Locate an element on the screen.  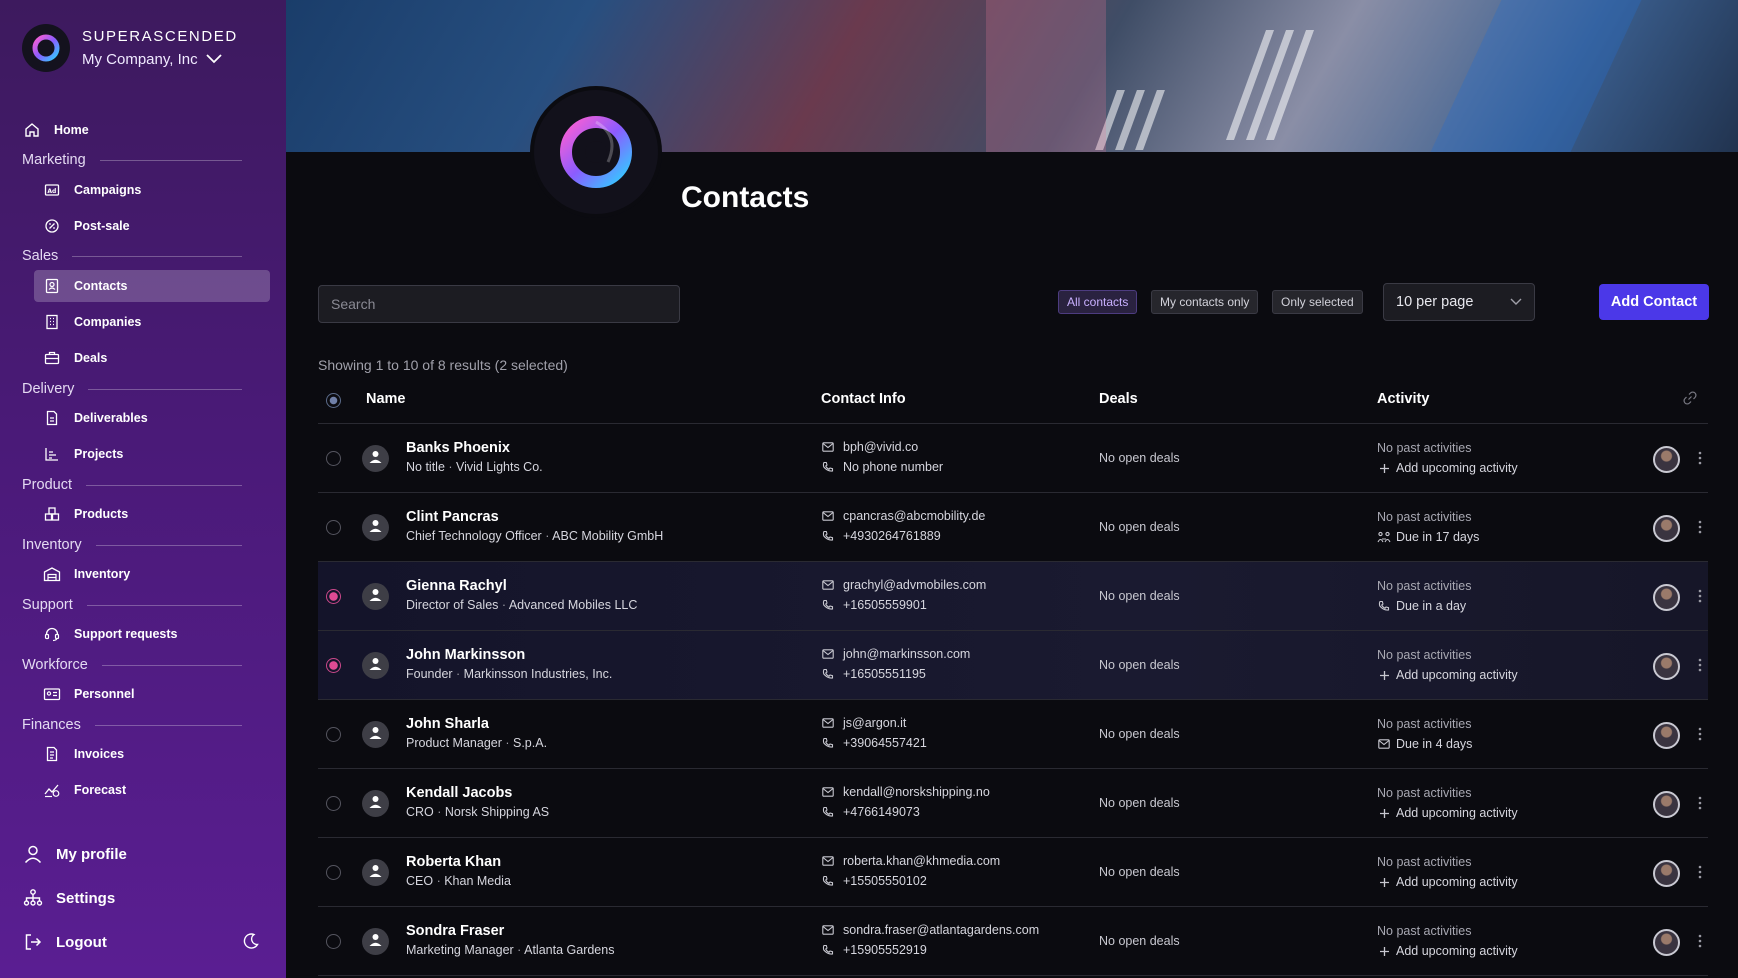
sidebar-item-campaigns: Ad Campaigns is located at coordinates (152, 190).